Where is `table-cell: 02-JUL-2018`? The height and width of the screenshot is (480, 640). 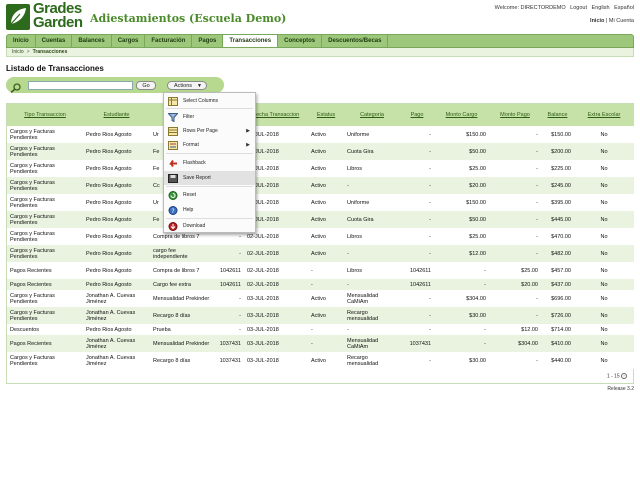 table-cell: 02-JUL-2018 is located at coordinates (276, 253).